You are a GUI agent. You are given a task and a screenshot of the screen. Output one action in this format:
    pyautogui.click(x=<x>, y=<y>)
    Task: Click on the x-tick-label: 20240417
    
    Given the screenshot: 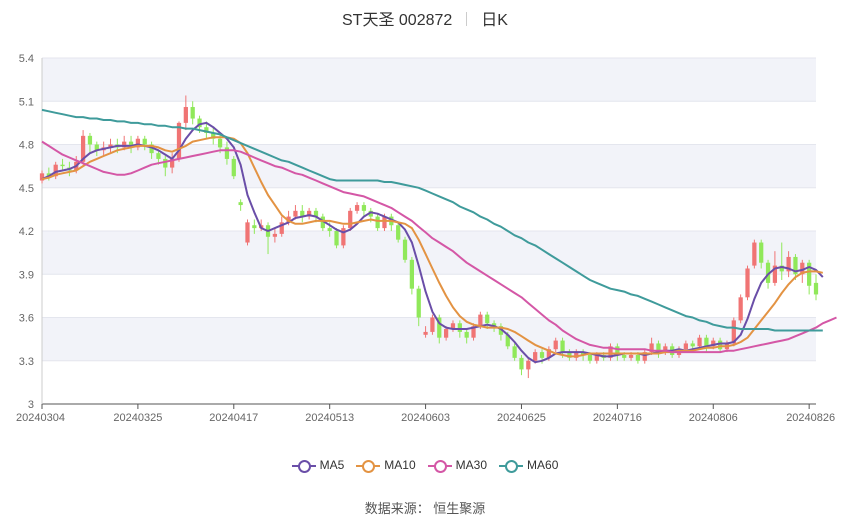 What is the action you would take?
    pyautogui.click(x=233, y=418)
    